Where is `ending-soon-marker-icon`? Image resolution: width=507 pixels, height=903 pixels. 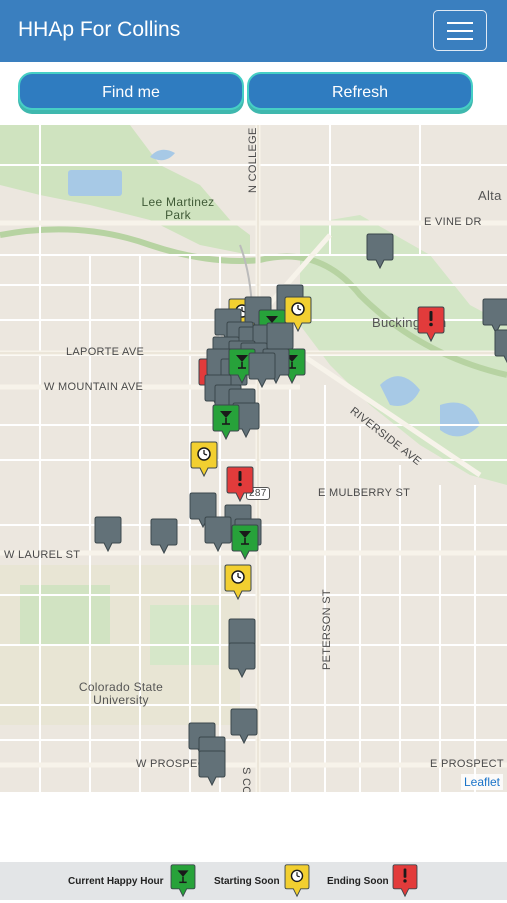 ending-soon-marker-icon is located at coordinates (405, 883).